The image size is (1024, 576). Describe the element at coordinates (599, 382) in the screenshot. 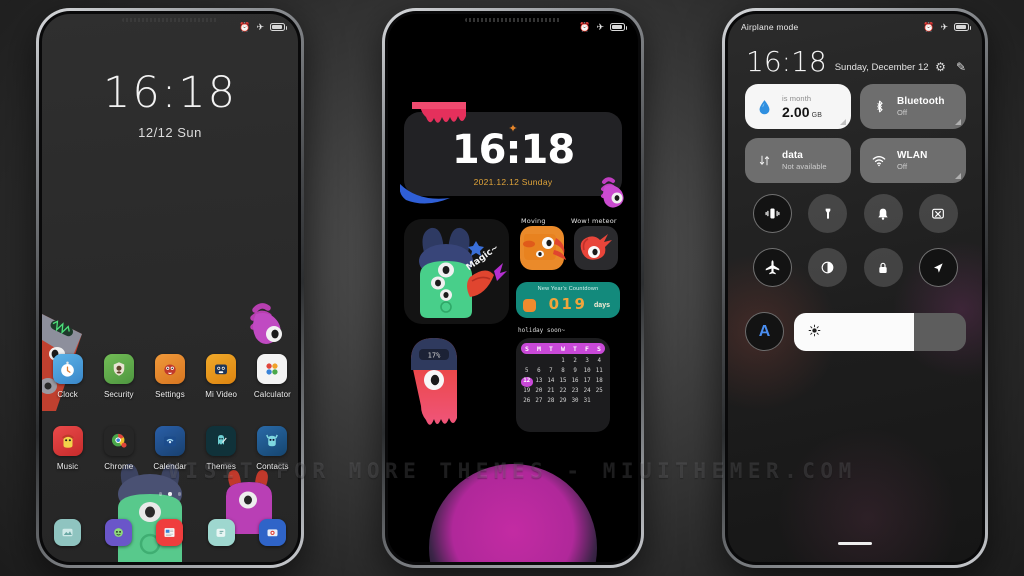

I see `calendar-day: 18` at that location.